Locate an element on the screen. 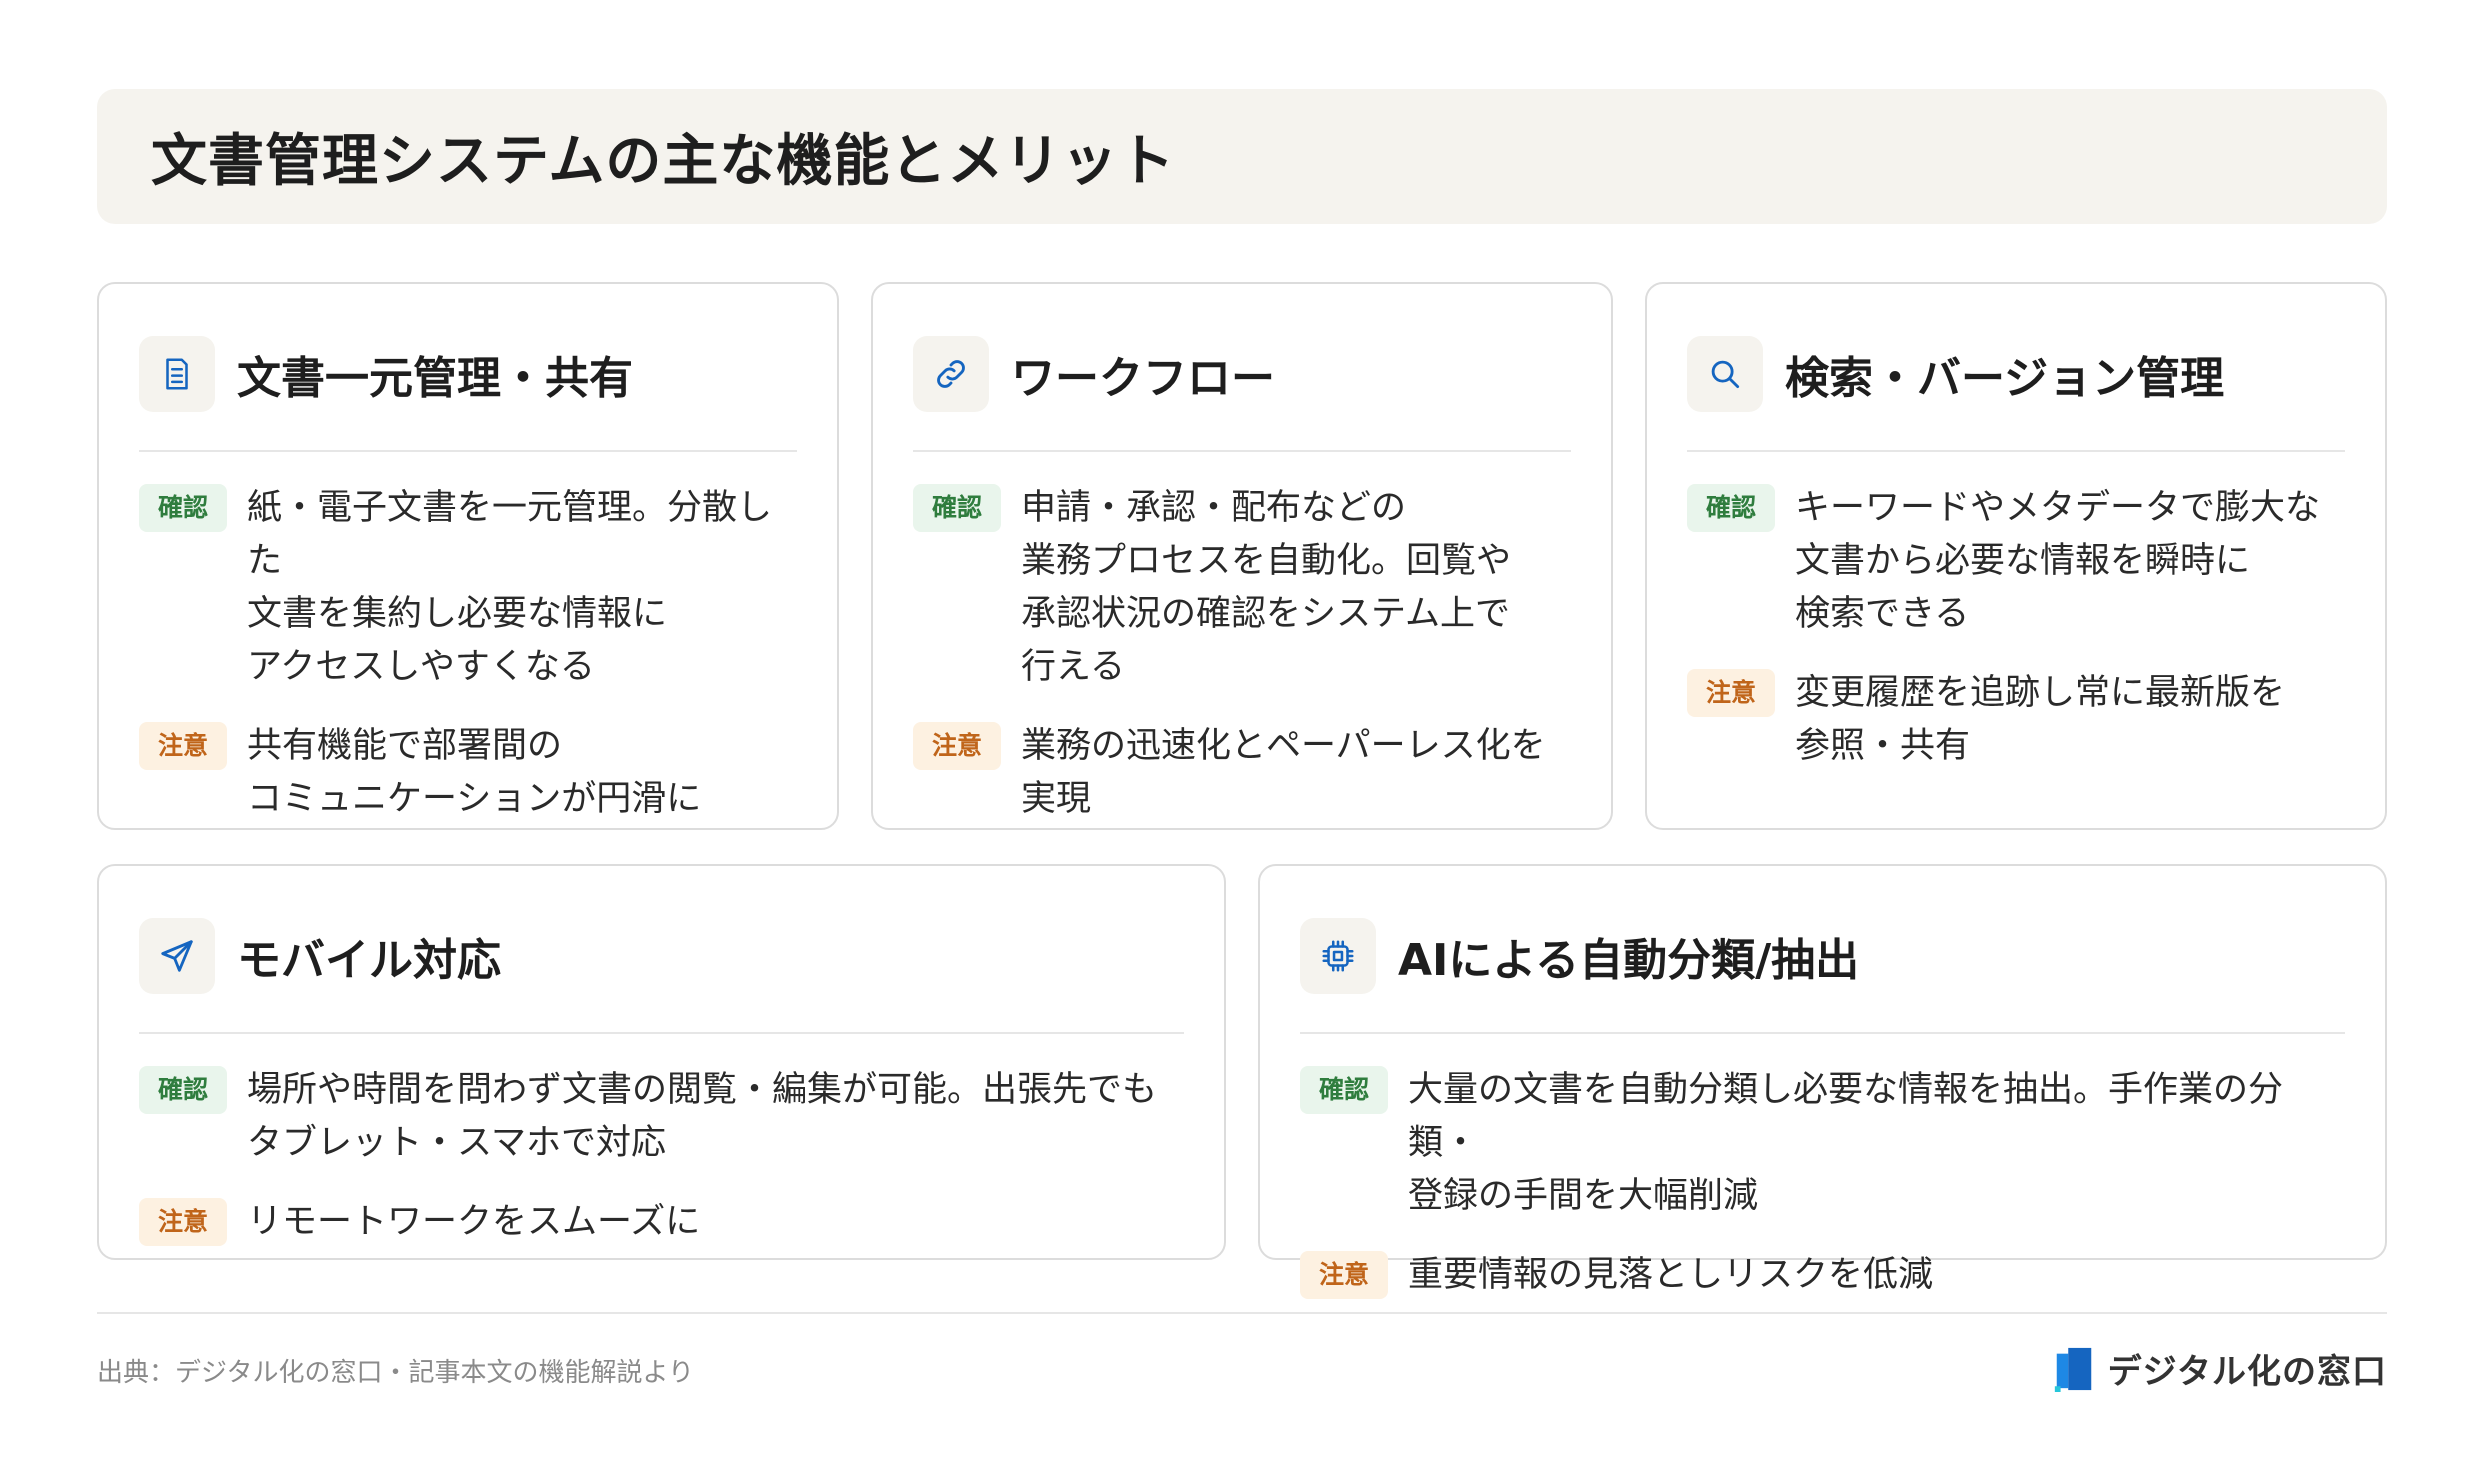 This screenshot has height=1484, width=2480. card-title: AIによる自動分類/抽出 is located at coordinates (1629, 960).